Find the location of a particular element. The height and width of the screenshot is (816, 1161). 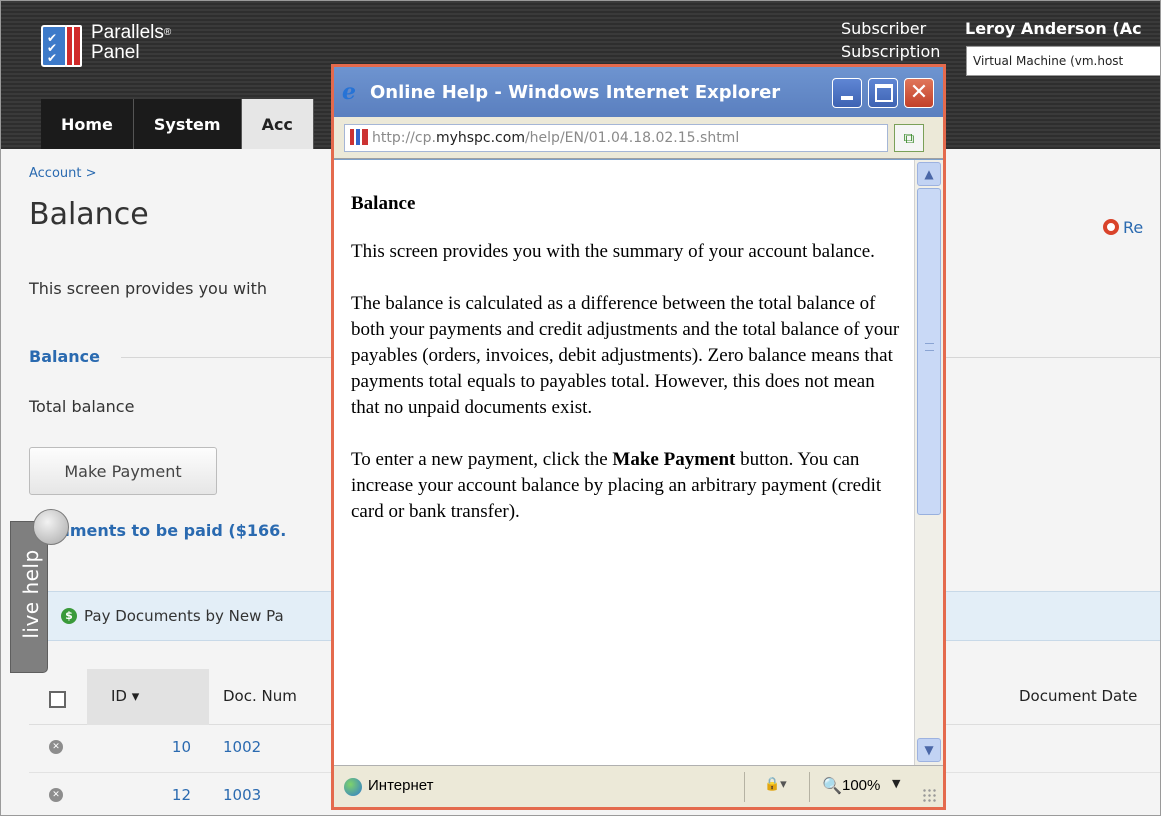

tab-system: System is located at coordinates (187, 124).